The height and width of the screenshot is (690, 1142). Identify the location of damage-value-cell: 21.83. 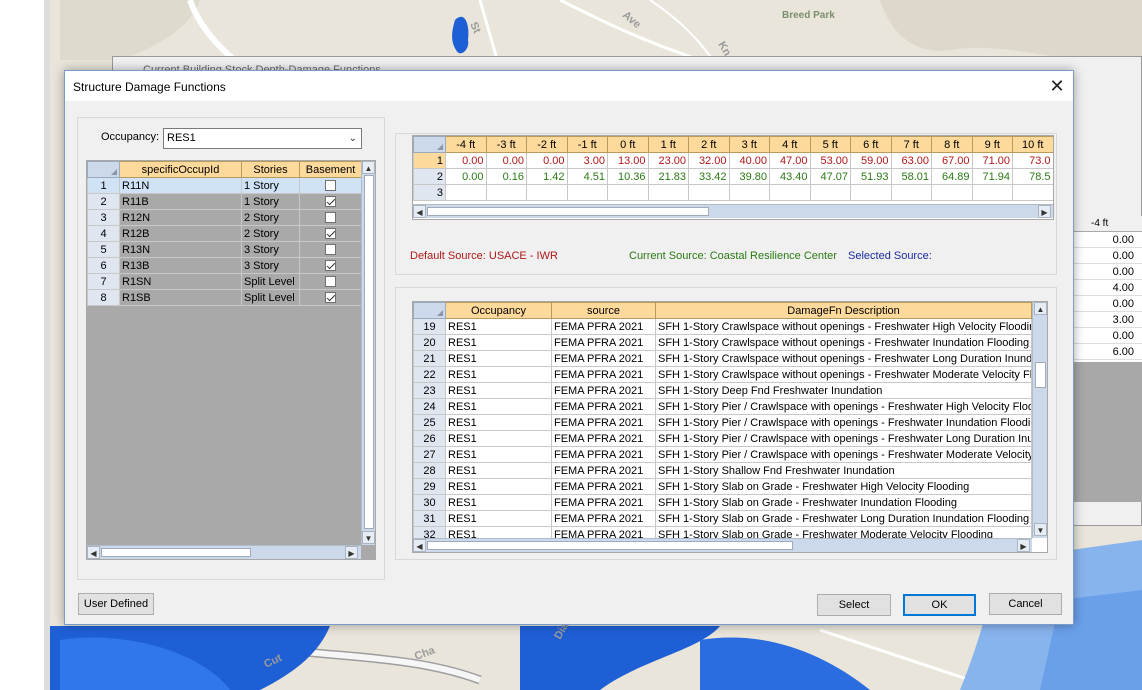
(668, 176).